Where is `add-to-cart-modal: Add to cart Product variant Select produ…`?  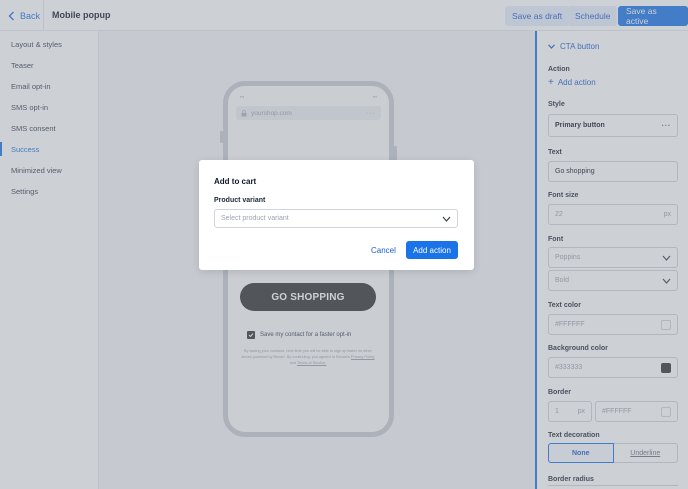
add-to-cart-modal: Add to cart Product variant Select produ… is located at coordinates (336, 215).